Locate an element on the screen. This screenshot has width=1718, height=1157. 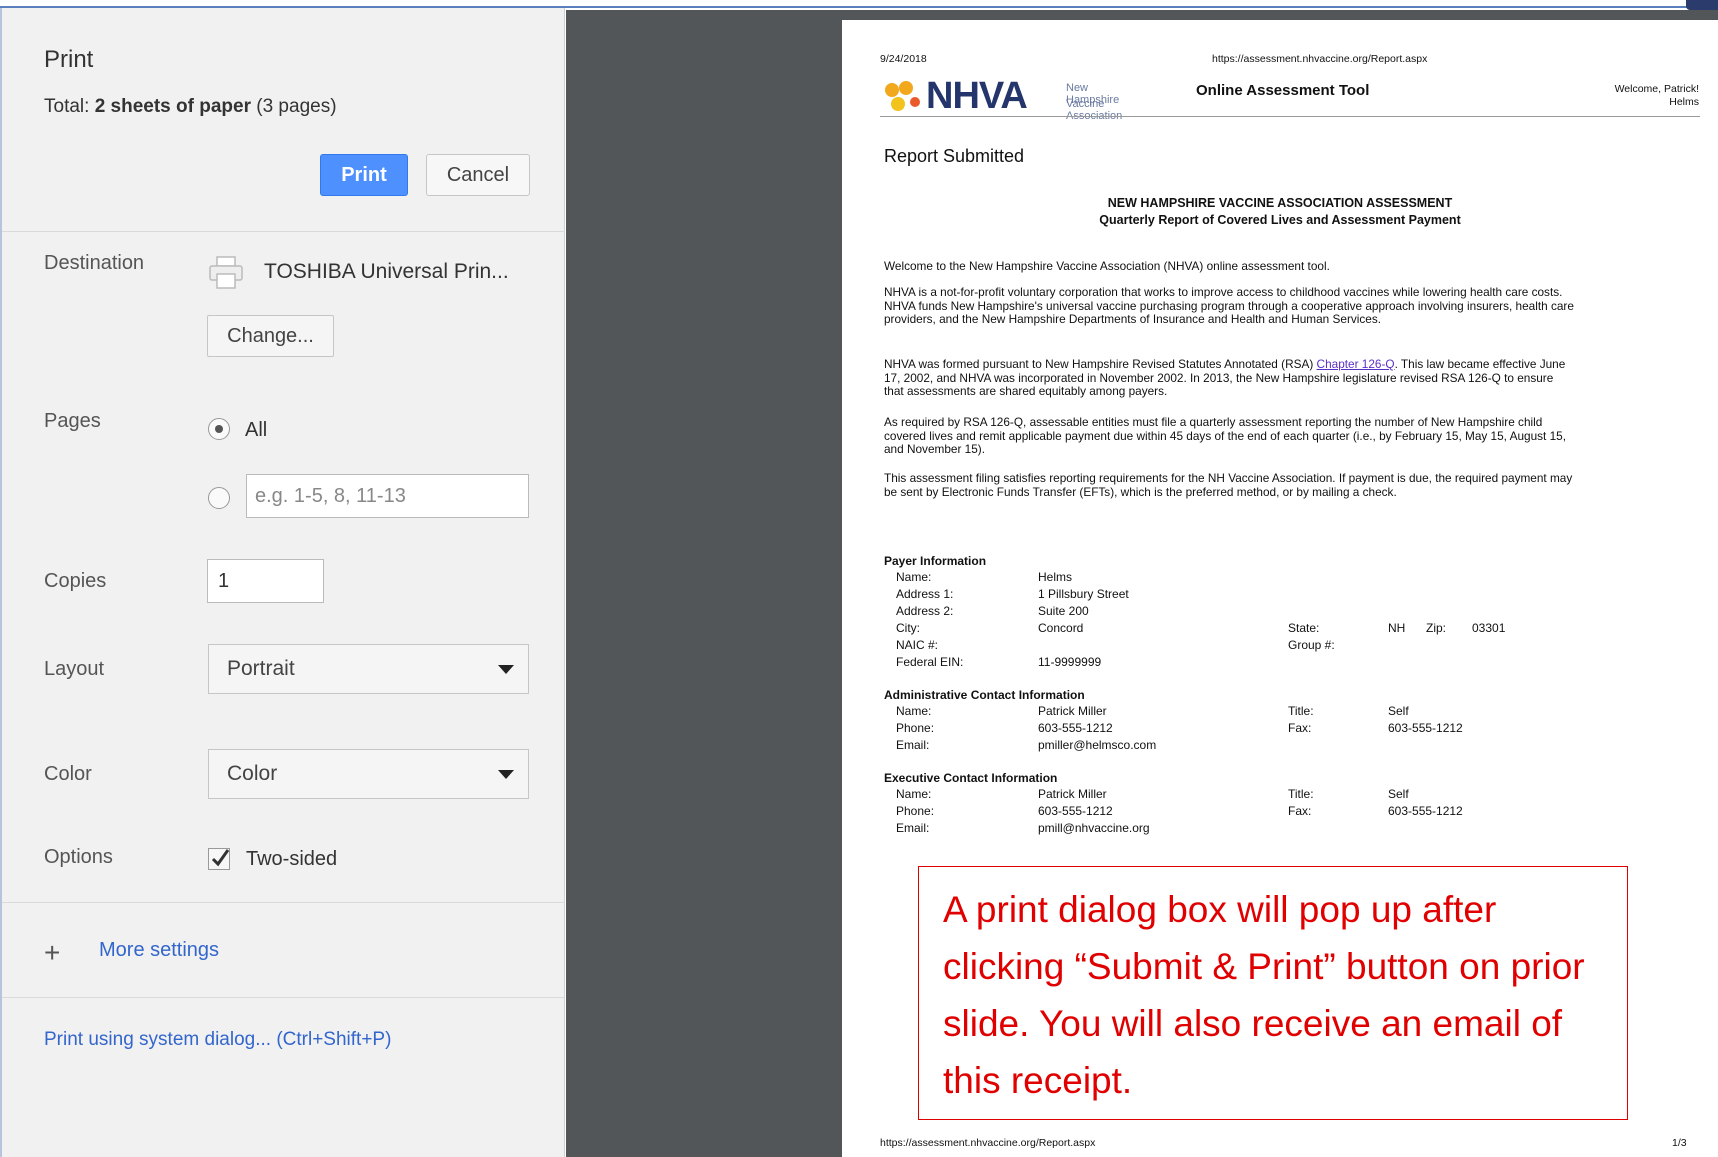
field-label: Address 1: is located at coordinates (925, 594).